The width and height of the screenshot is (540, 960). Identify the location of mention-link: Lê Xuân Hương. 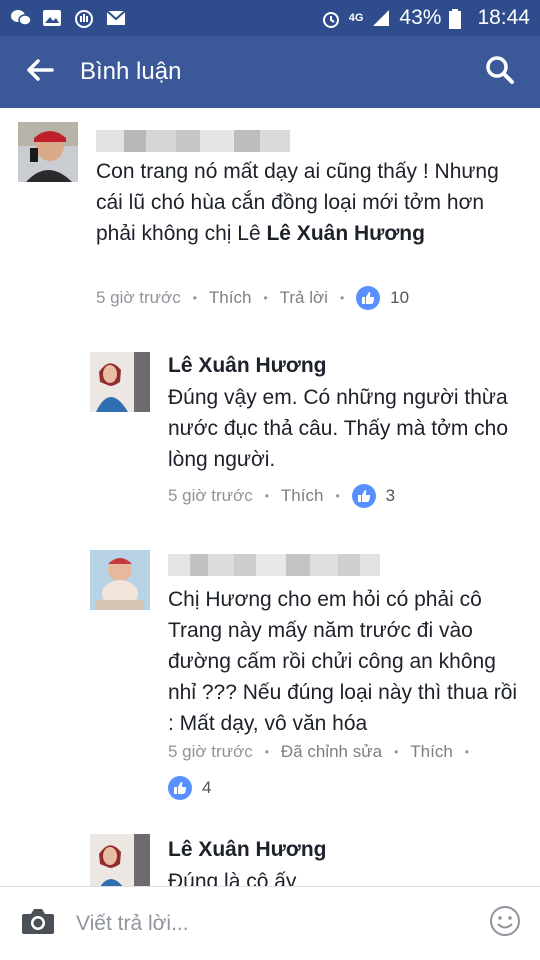
(345, 233).